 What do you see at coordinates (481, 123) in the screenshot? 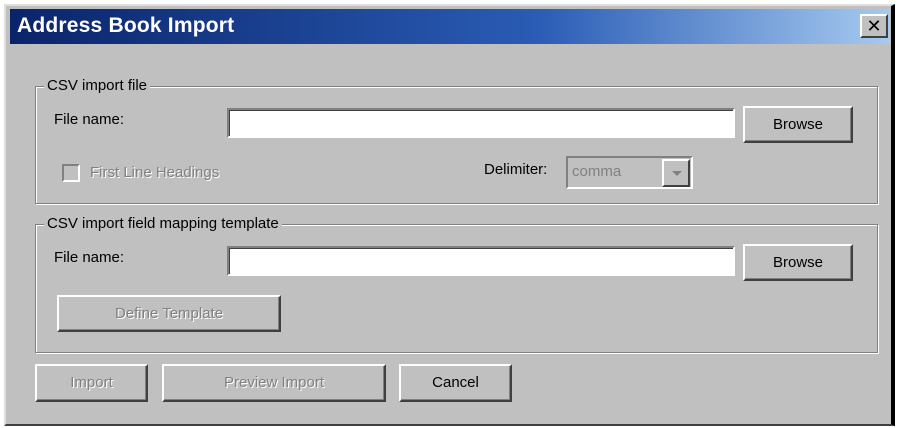
I see `csv-file-name-input` at bounding box center [481, 123].